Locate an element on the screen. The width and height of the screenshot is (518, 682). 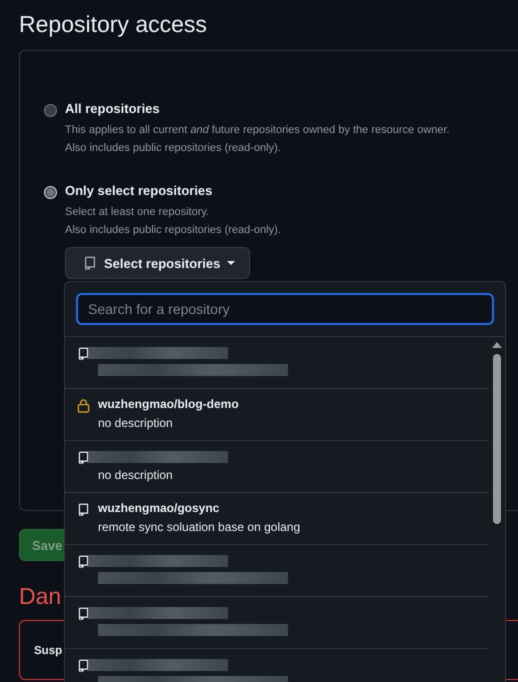
repository-item: wuzhengmao/gosync remote sync soluation base on golang is located at coordinates (277, 519).